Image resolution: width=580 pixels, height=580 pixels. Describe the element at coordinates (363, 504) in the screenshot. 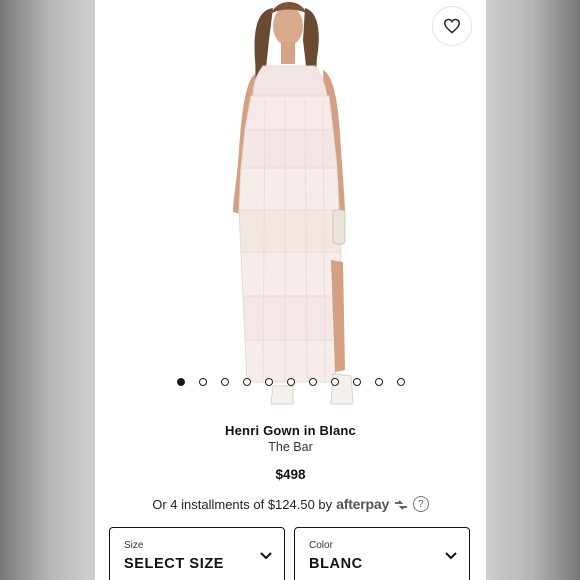

I see `afterpay-label: afterpay` at that location.